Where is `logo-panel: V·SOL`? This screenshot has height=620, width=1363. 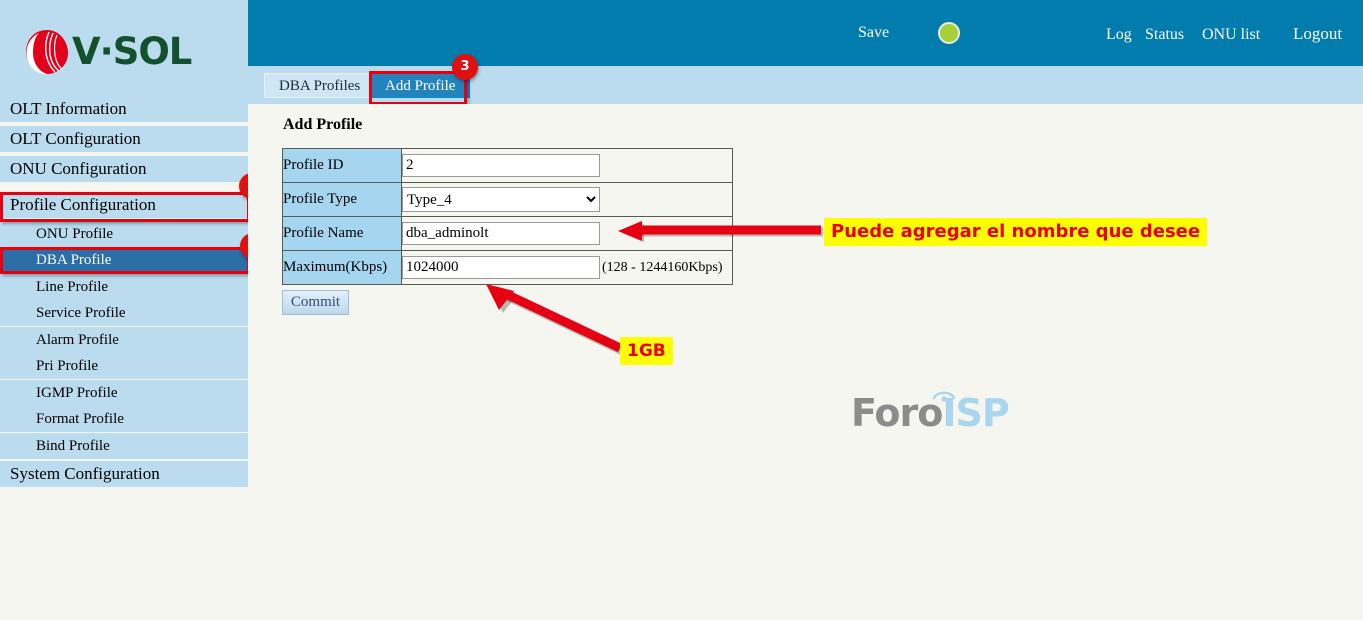
logo-panel: V·SOL is located at coordinates (124, 48).